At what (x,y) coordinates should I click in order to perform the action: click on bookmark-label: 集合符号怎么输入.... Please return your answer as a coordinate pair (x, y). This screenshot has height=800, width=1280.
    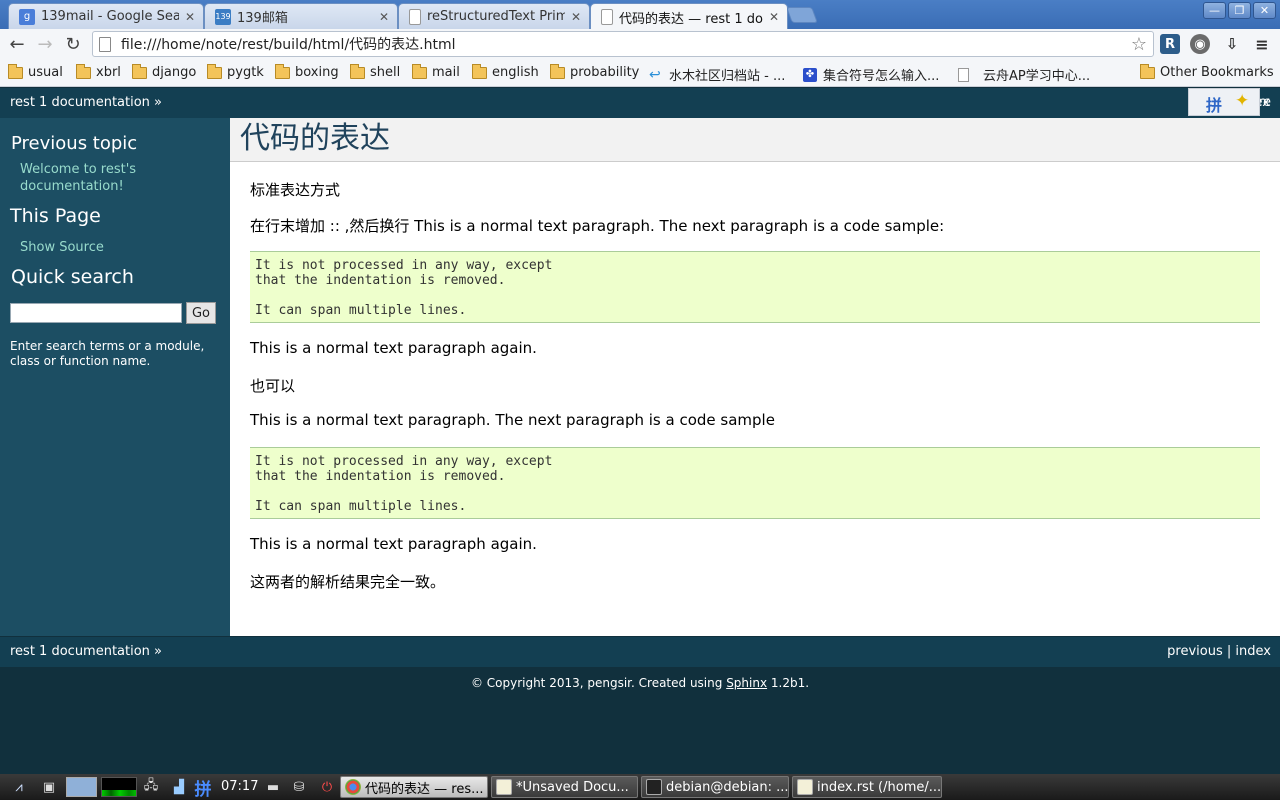
    Looking at the image, I should click on (881, 76).